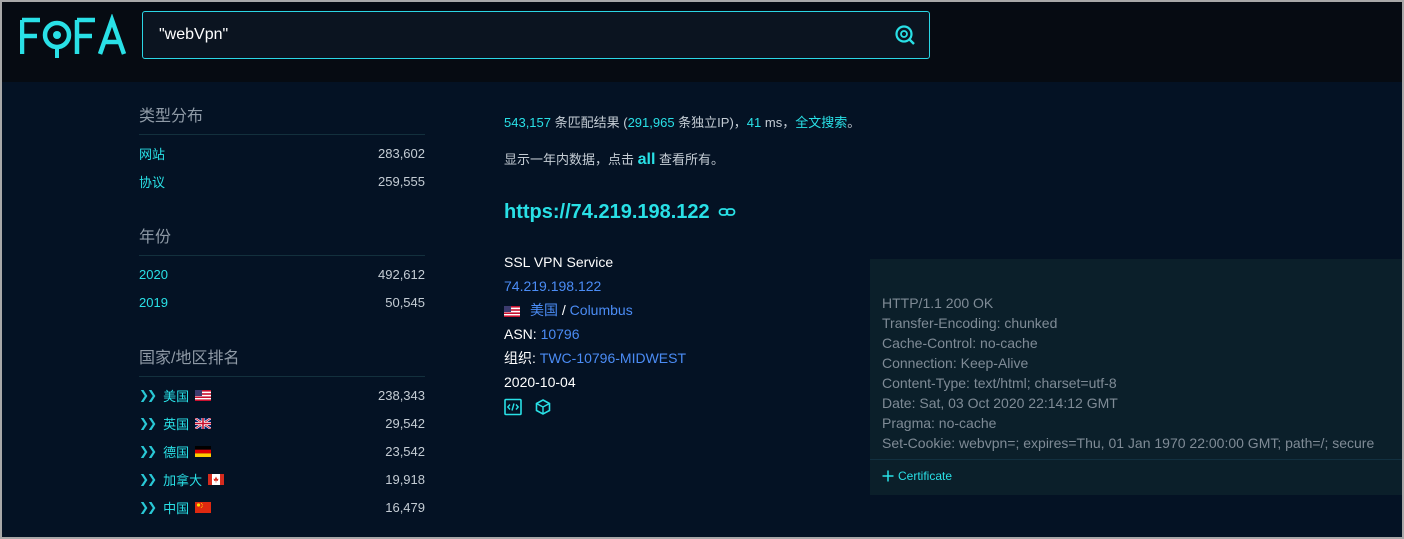  I want to click on result-country-link: 美国, so click(544, 310).